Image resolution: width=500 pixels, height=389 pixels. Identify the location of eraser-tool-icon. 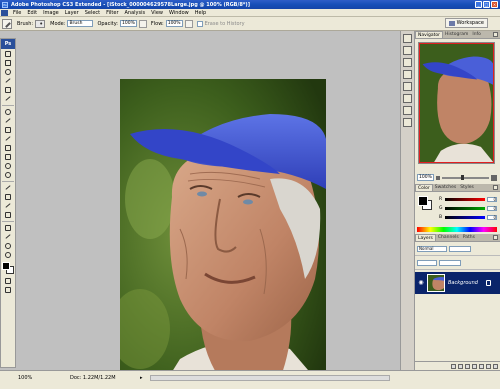
(8, 148).